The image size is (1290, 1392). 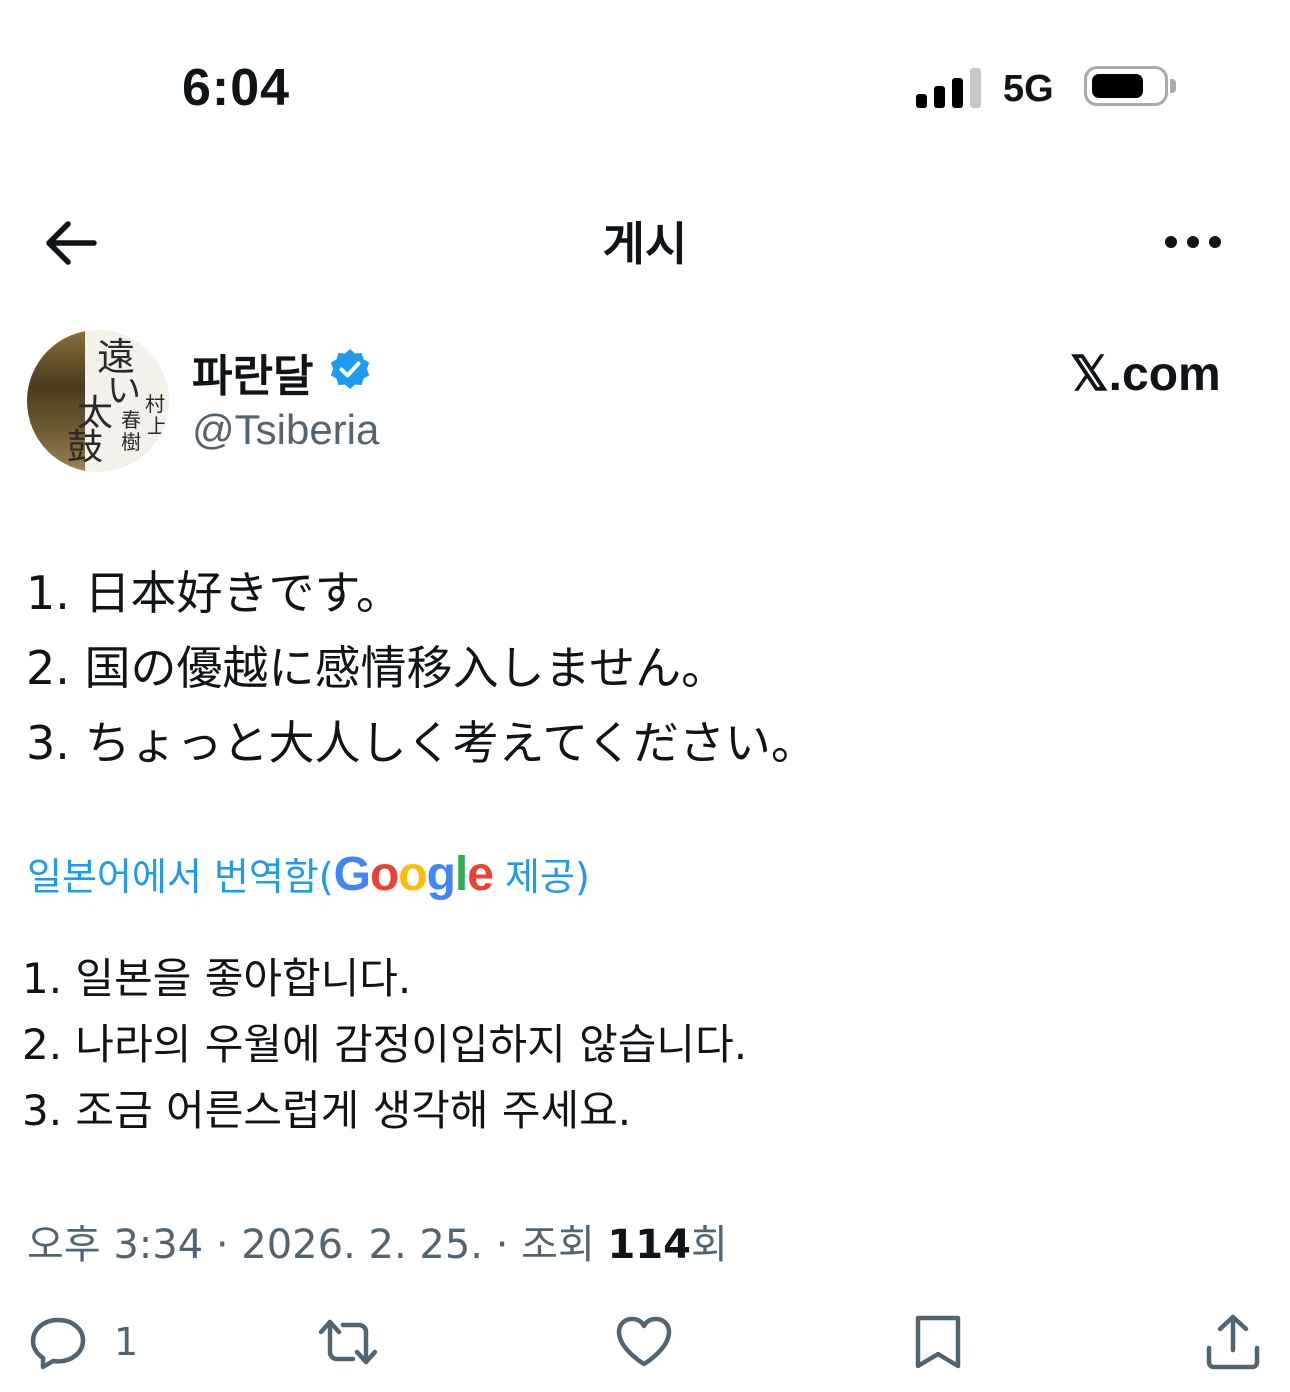 I want to click on google-logo: Google, so click(x=413, y=874).